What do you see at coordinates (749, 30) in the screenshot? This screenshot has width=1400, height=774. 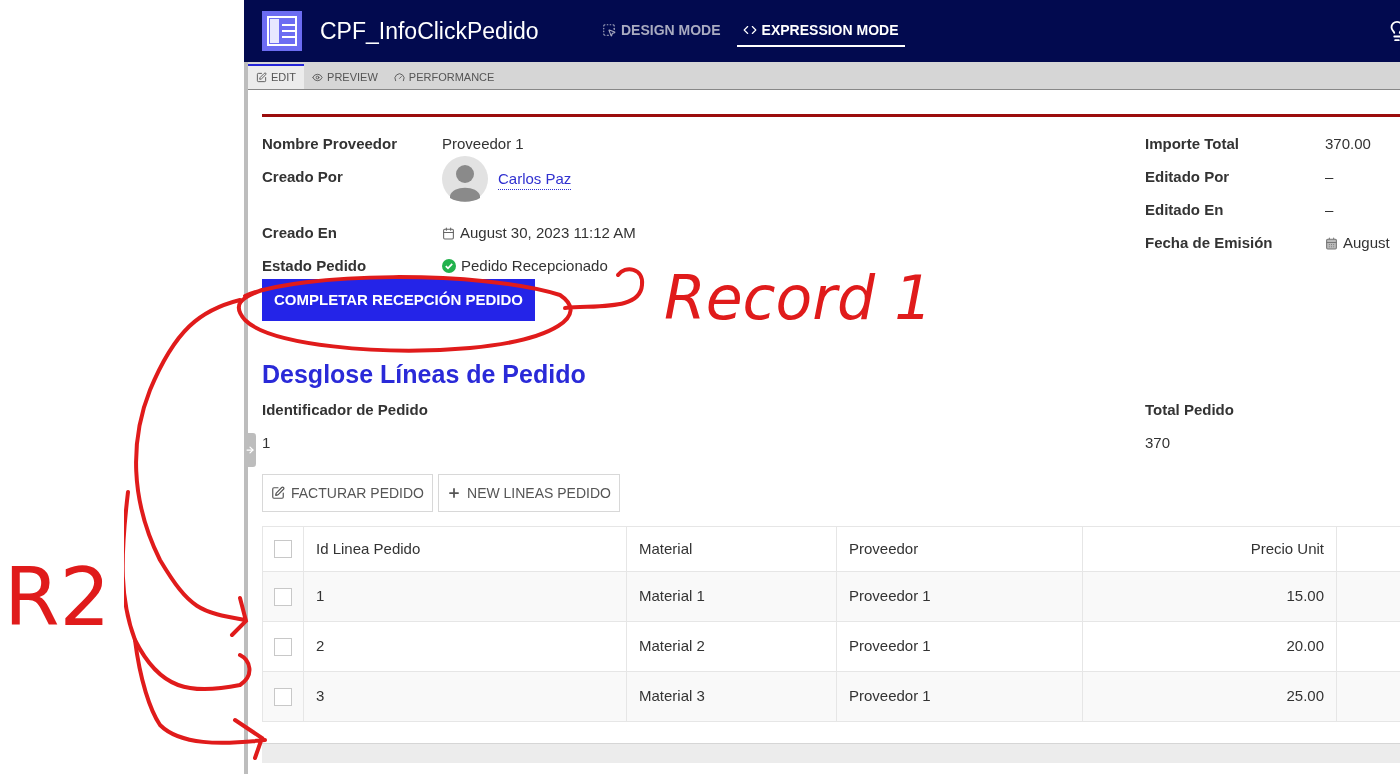 I see `code-icon` at bounding box center [749, 30].